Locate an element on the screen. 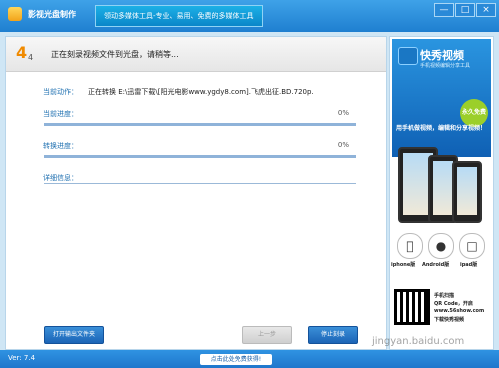  title-bar: 影视光盘制作 领动多媒体工具-专业、易用、免费的多媒体工具 — □ × is located at coordinates (249, 16).